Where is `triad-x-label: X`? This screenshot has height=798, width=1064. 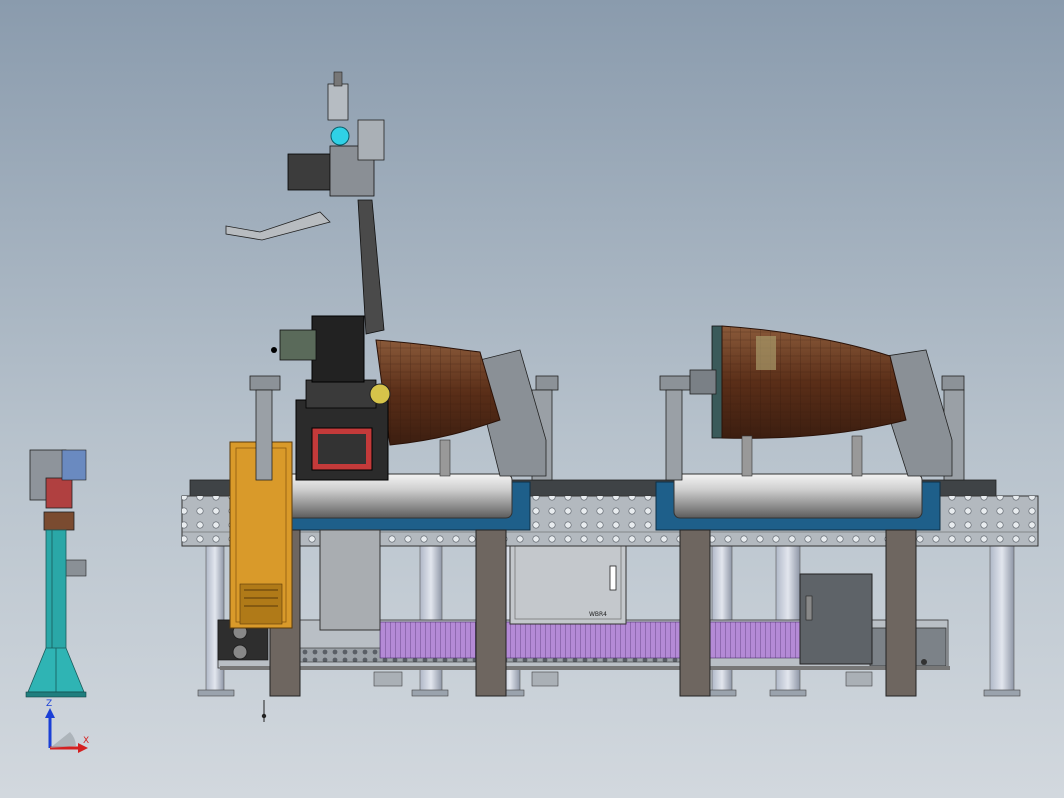
triad-x-label: X is located at coordinates (86, 741).